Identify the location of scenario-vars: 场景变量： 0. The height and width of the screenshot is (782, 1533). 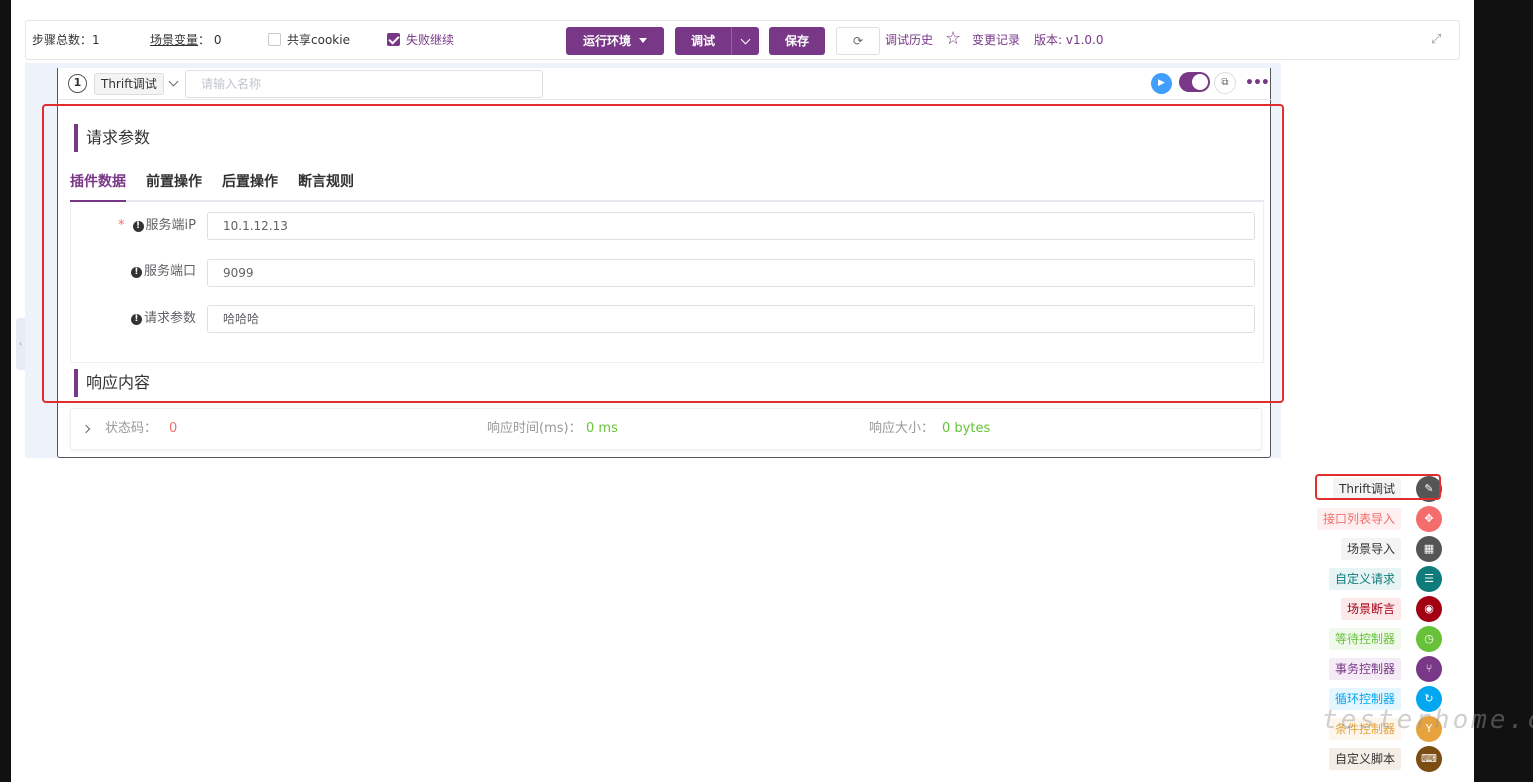
(185, 40).